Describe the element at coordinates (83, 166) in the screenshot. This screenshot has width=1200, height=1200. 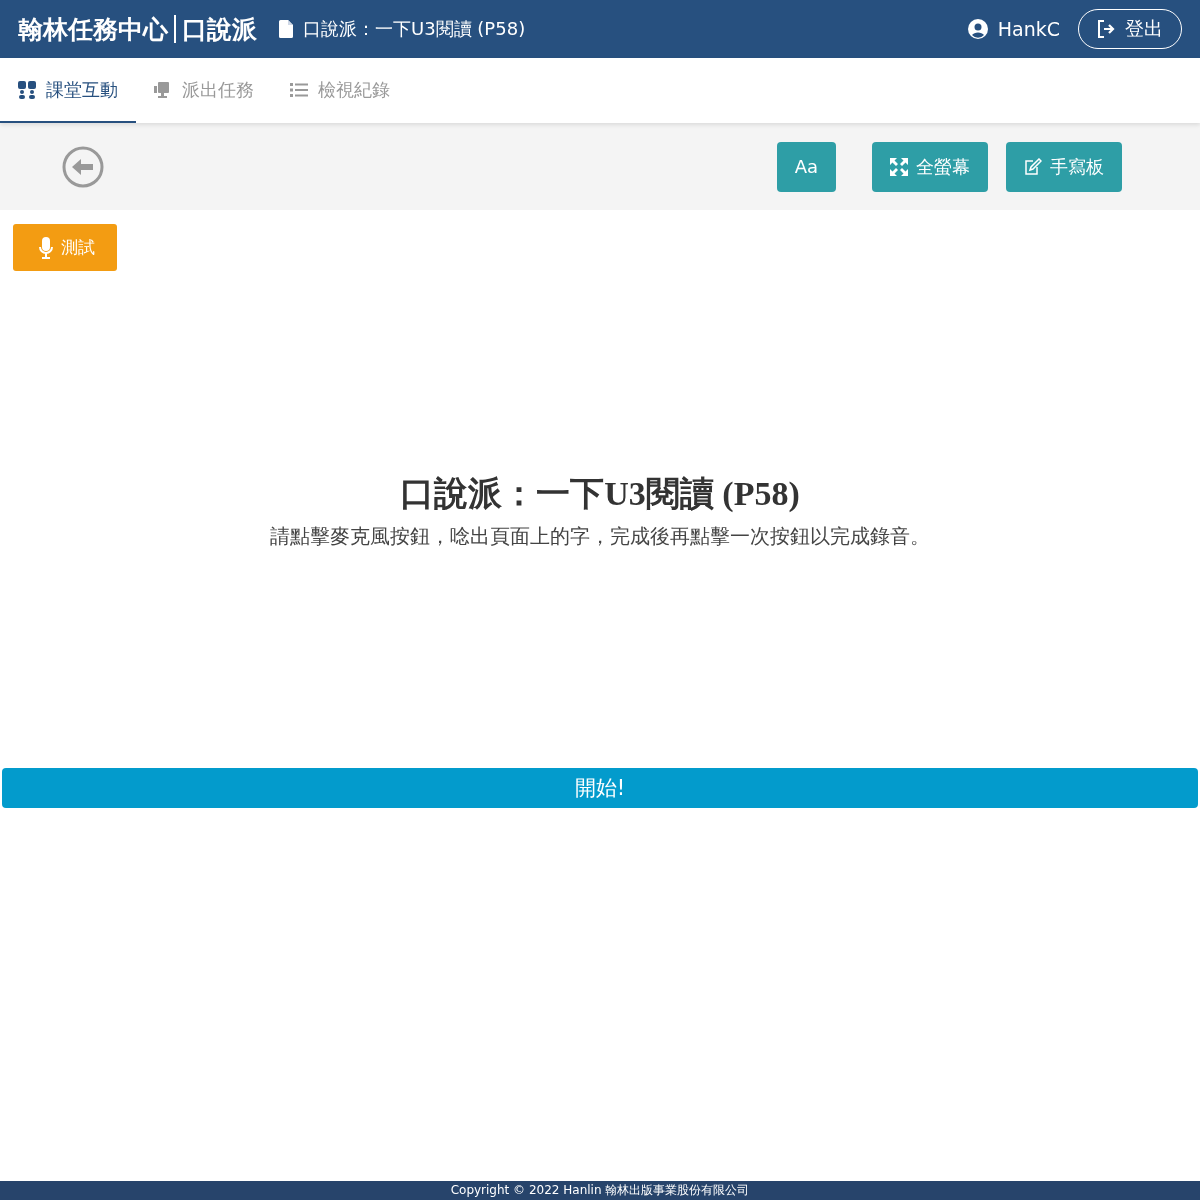
I see `back-button` at that location.